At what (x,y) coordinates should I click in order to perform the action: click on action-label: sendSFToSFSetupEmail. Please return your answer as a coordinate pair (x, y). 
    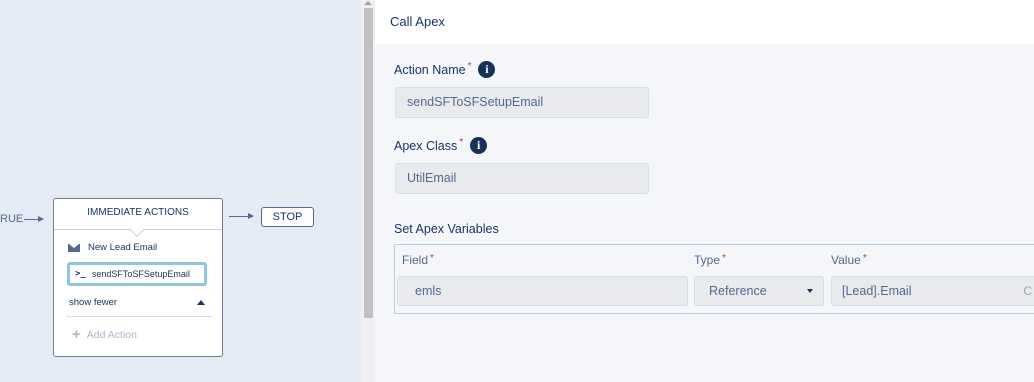
    Looking at the image, I should click on (140, 274).